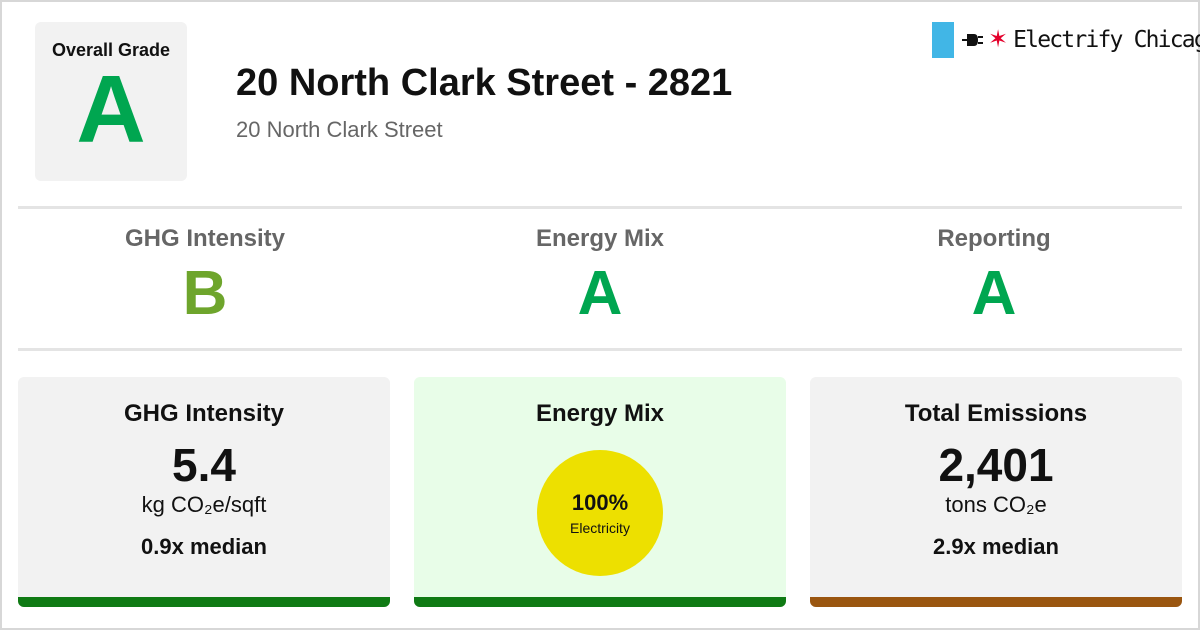 The height and width of the screenshot is (630, 1200). I want to click on divider-top, so click(600, 207).